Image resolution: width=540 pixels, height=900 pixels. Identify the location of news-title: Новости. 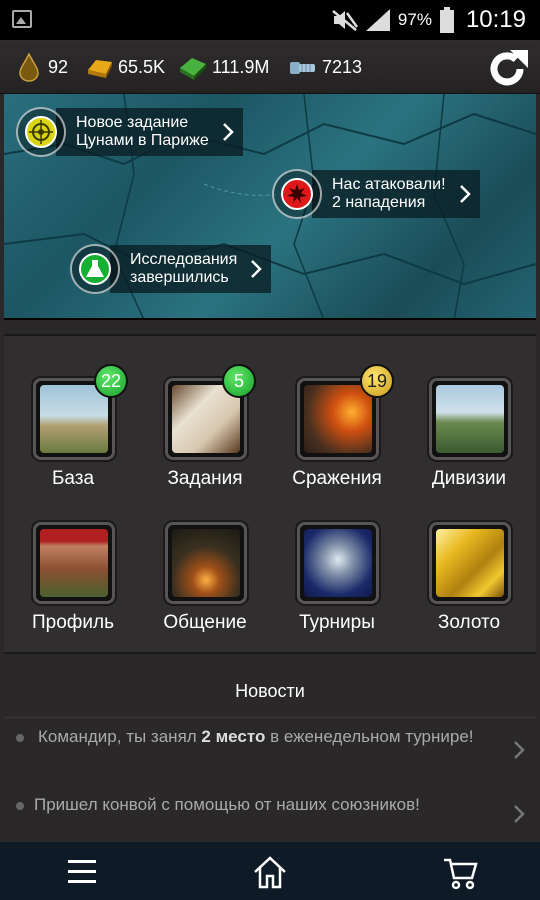
(270, 692).